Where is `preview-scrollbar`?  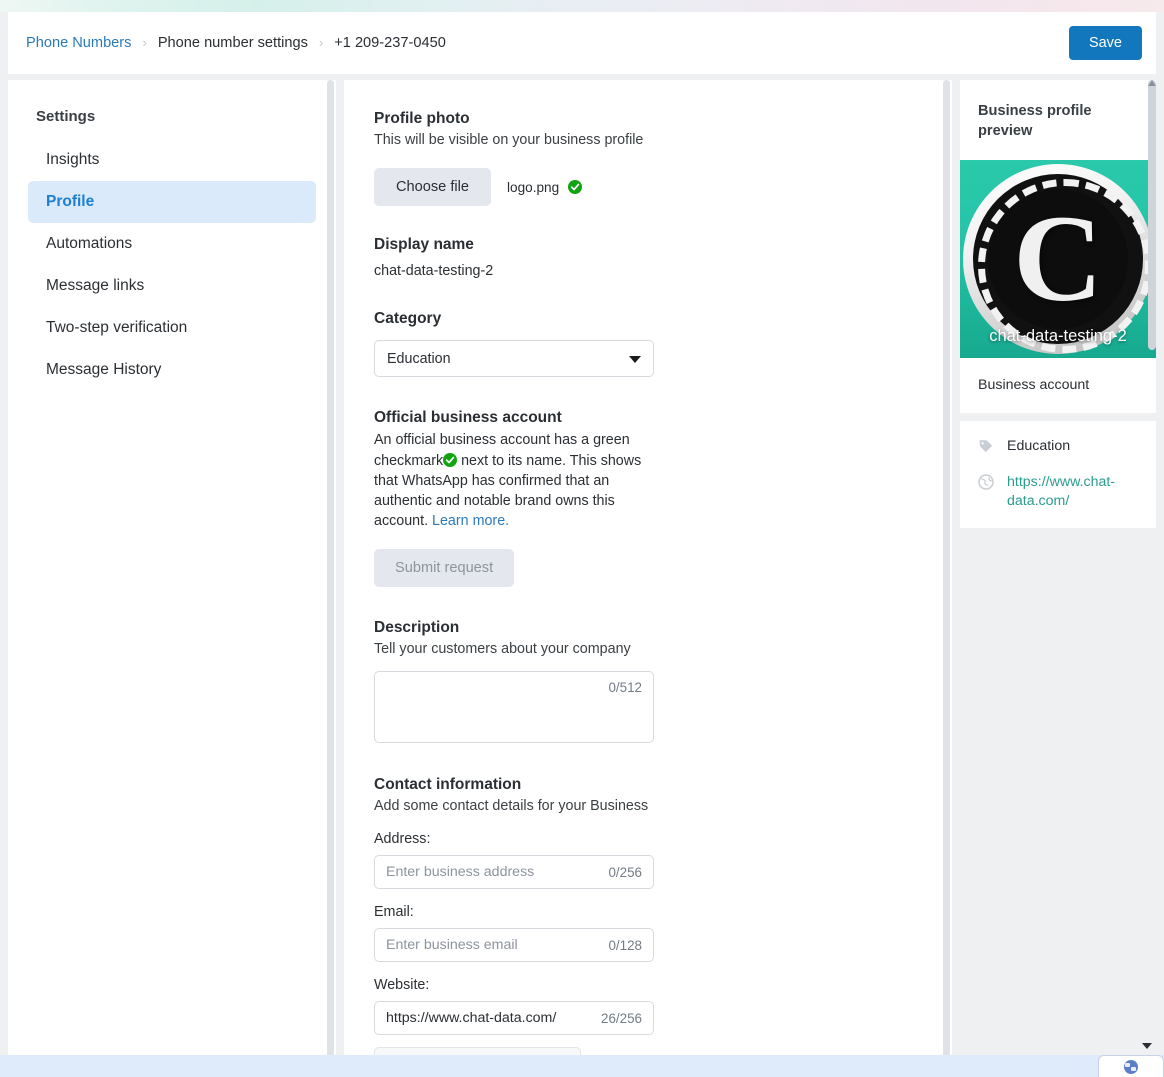
preview-scrollbar is located at coordinates (1152, 215).